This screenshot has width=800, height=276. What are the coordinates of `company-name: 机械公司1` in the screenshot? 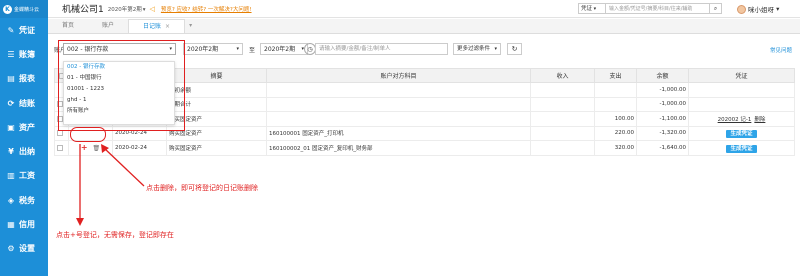 It's located at (83, 10).